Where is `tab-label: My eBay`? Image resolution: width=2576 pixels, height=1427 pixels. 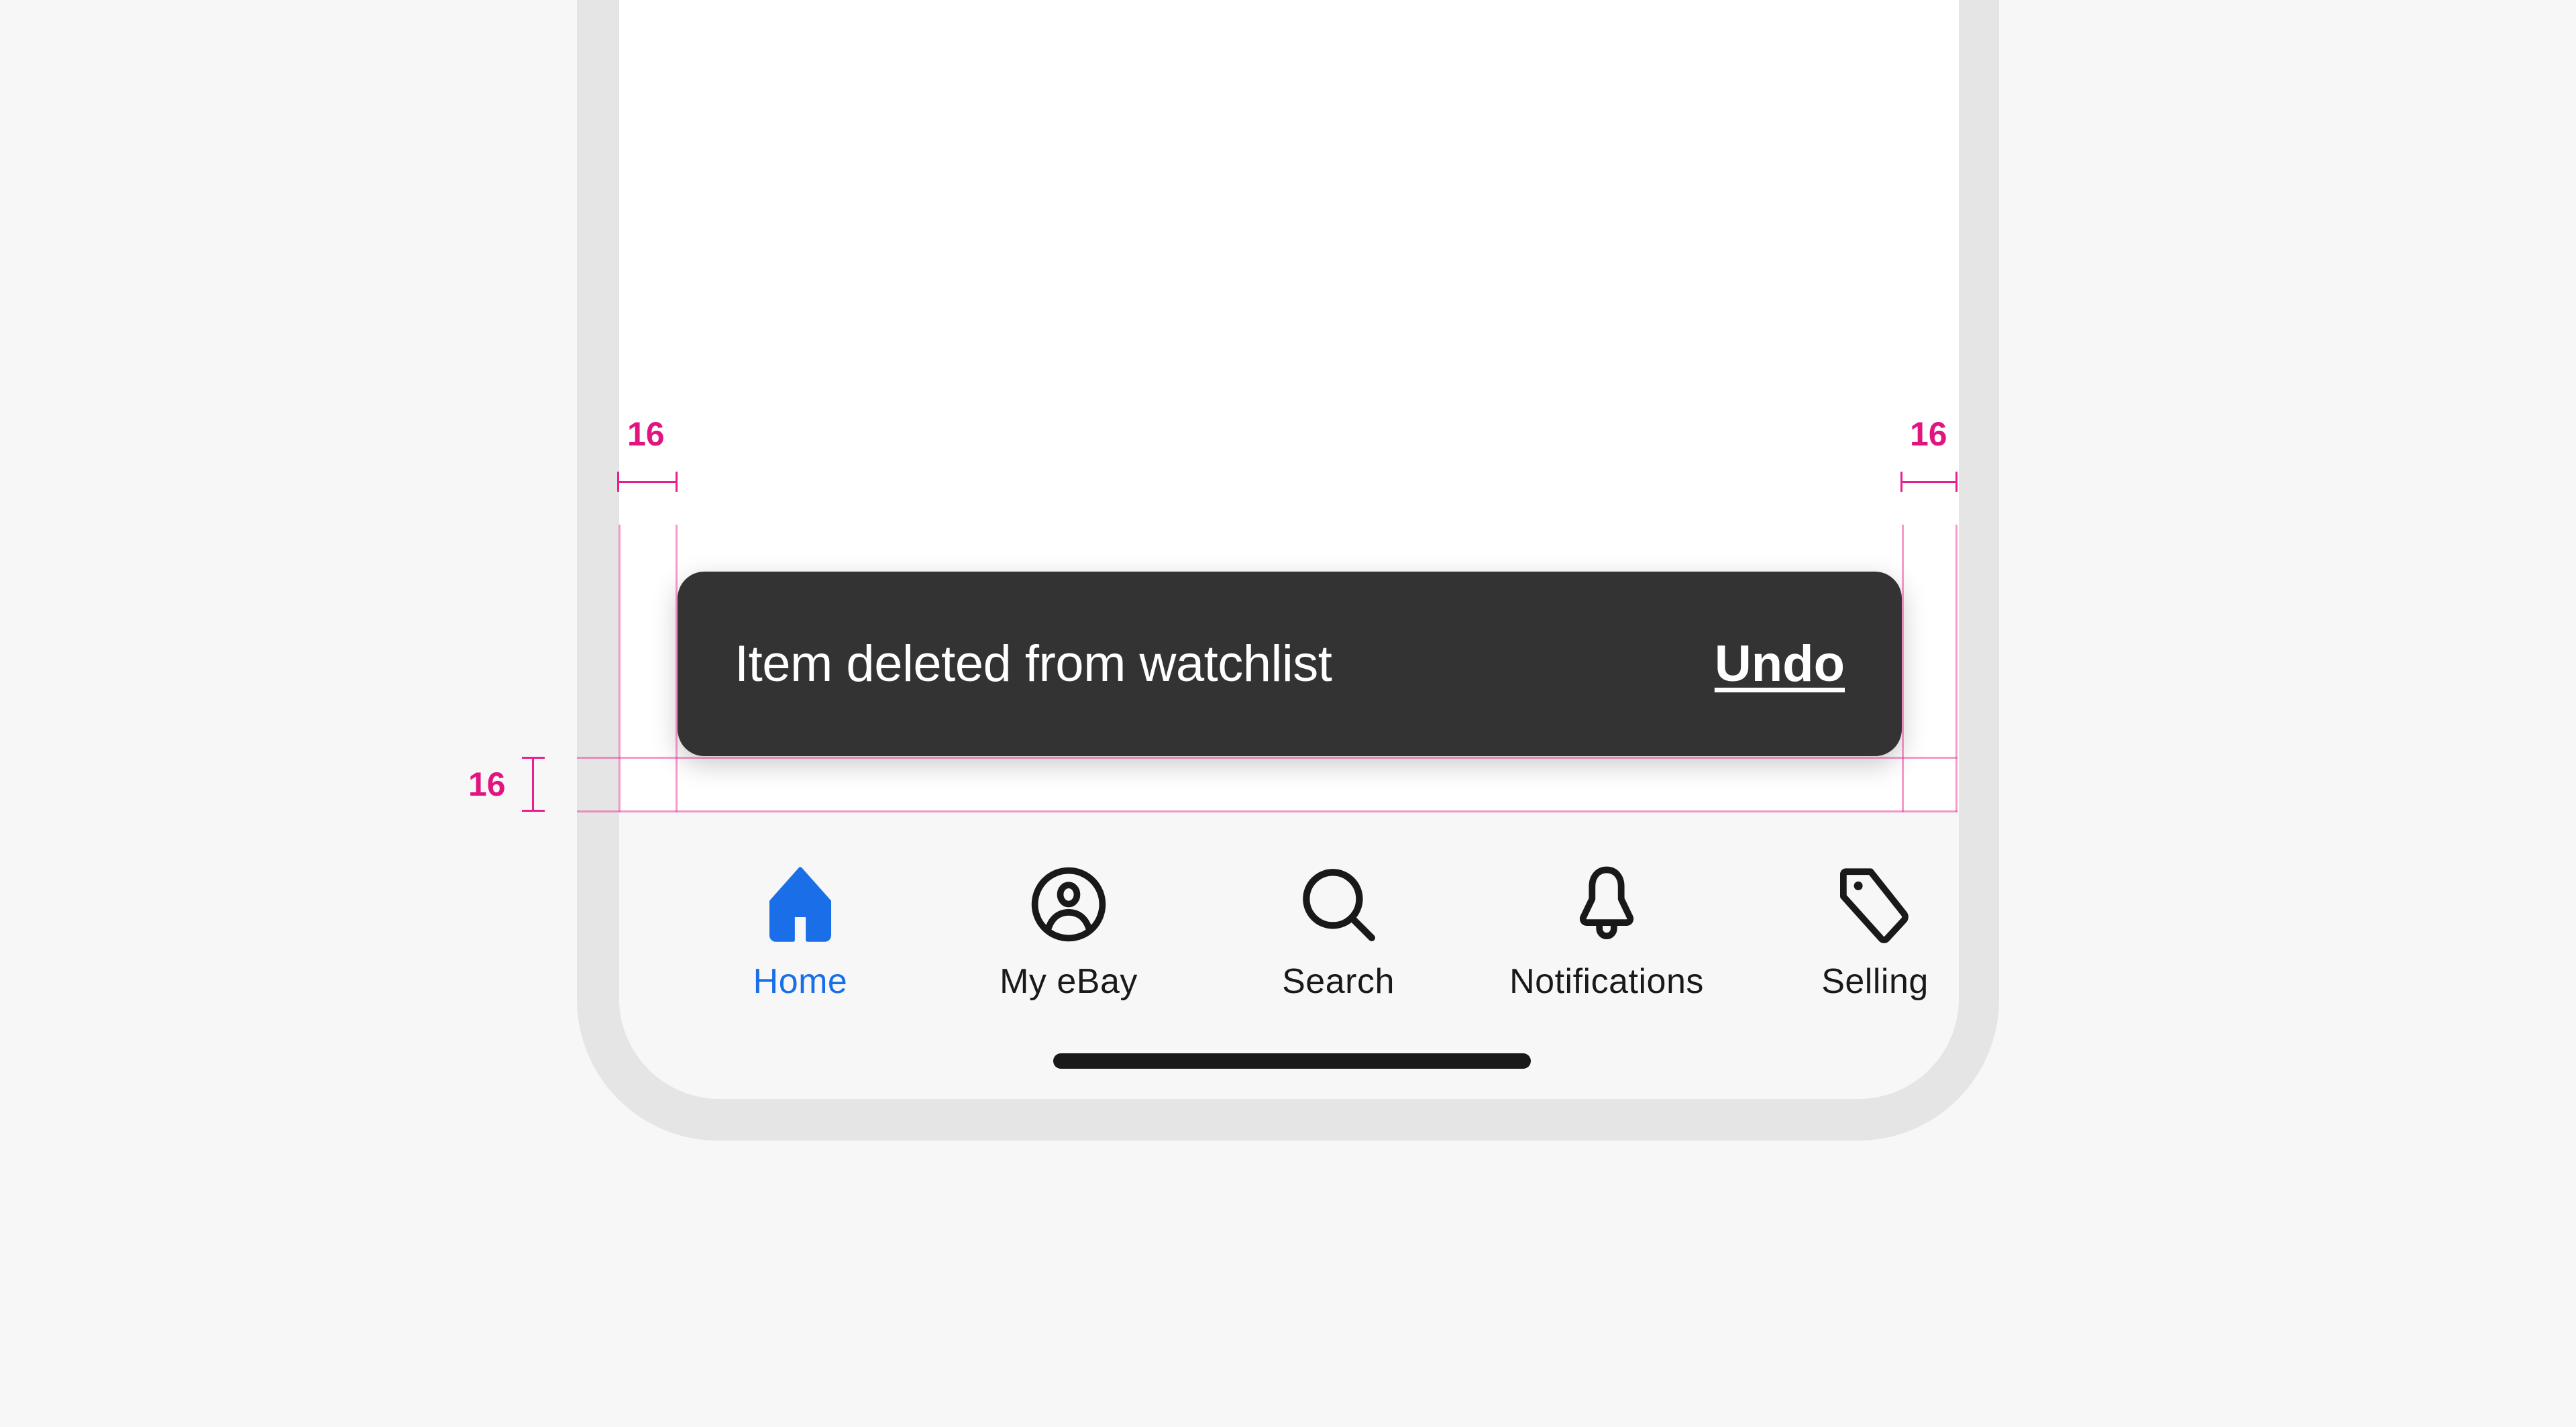 tab-label: My eBay is located at coordinates (1069, 981).